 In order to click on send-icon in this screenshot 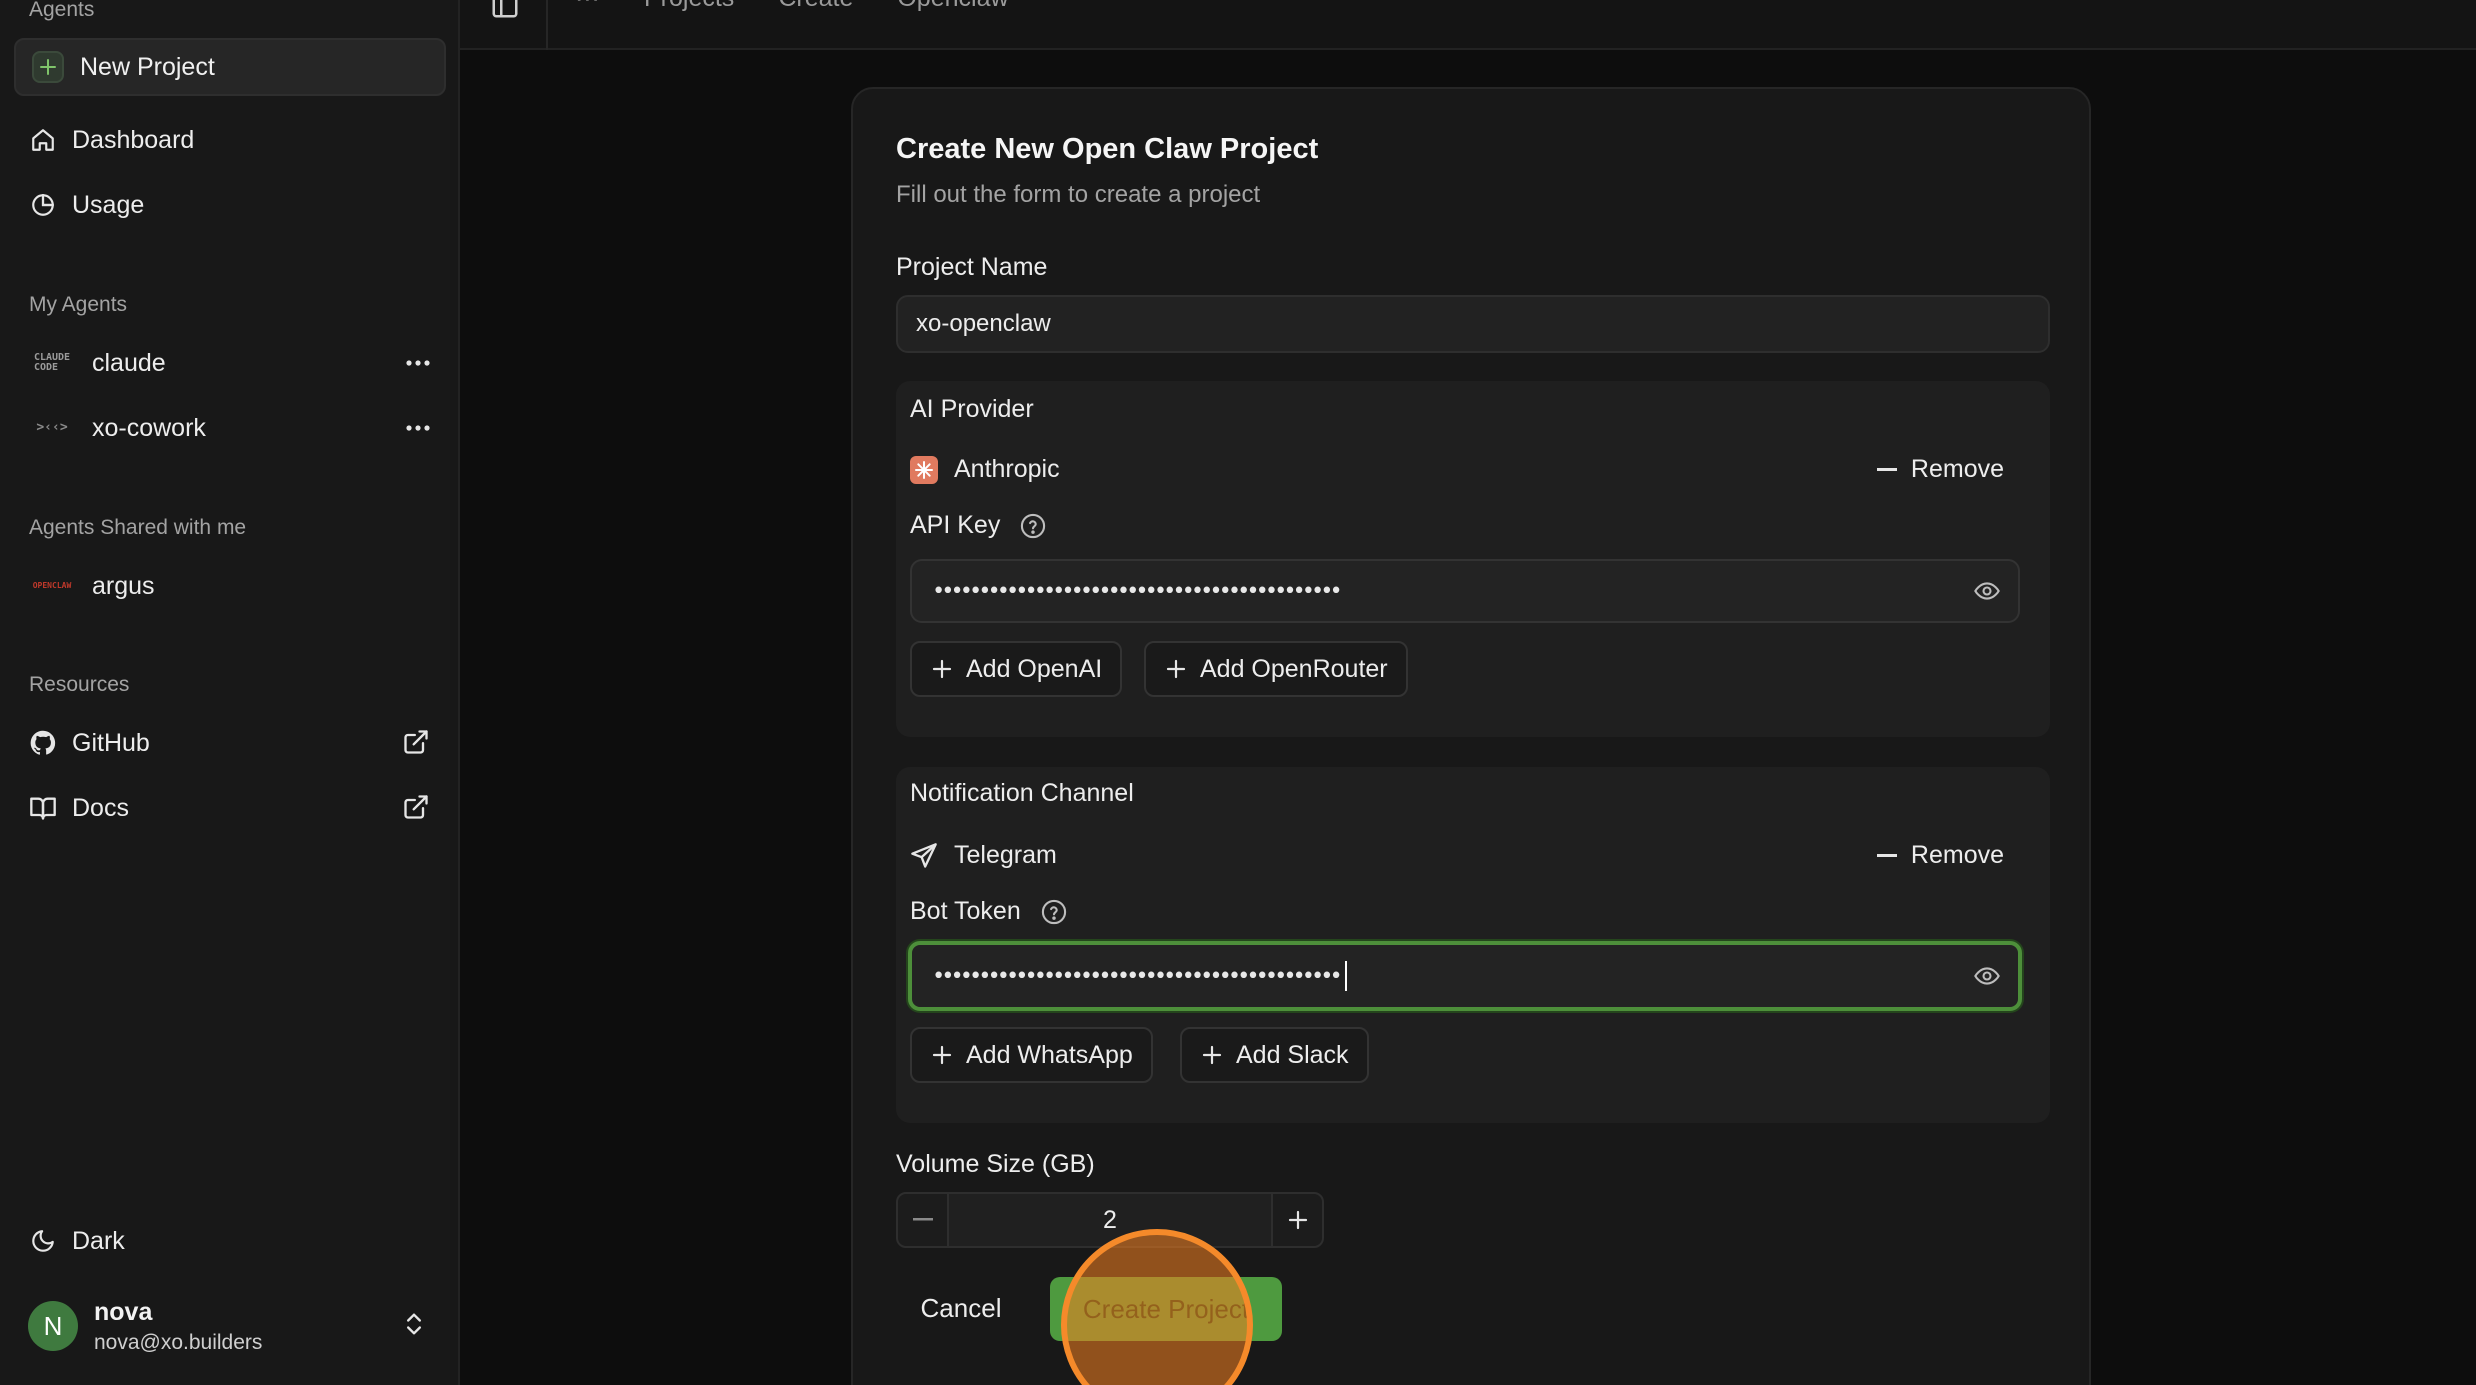, I will do `click(924, 856)`.